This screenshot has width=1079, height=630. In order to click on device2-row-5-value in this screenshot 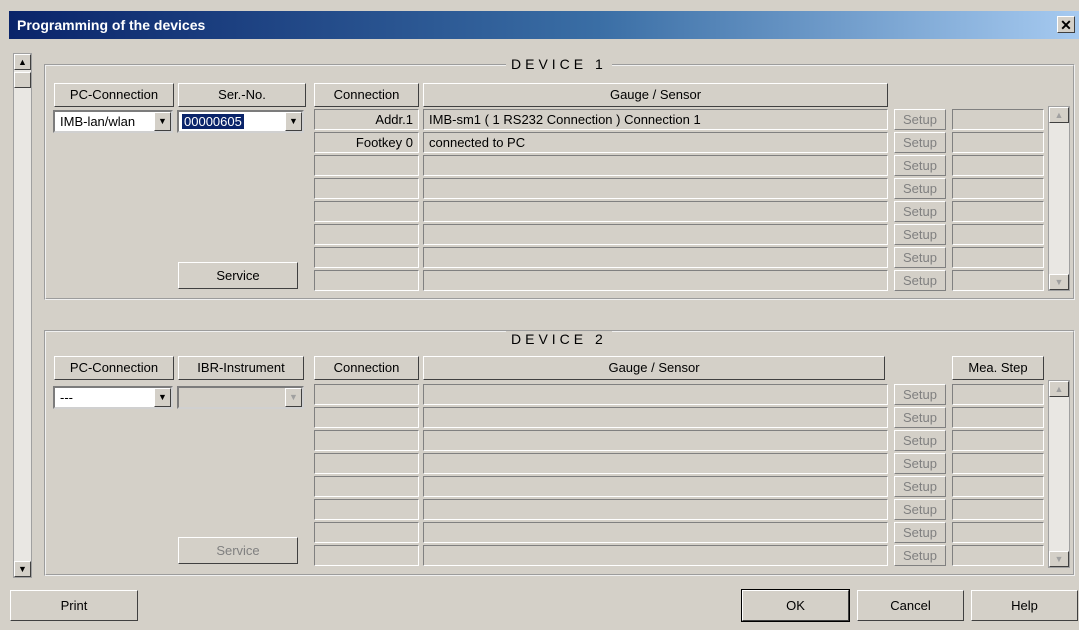, I will do `click(998, 486)`.